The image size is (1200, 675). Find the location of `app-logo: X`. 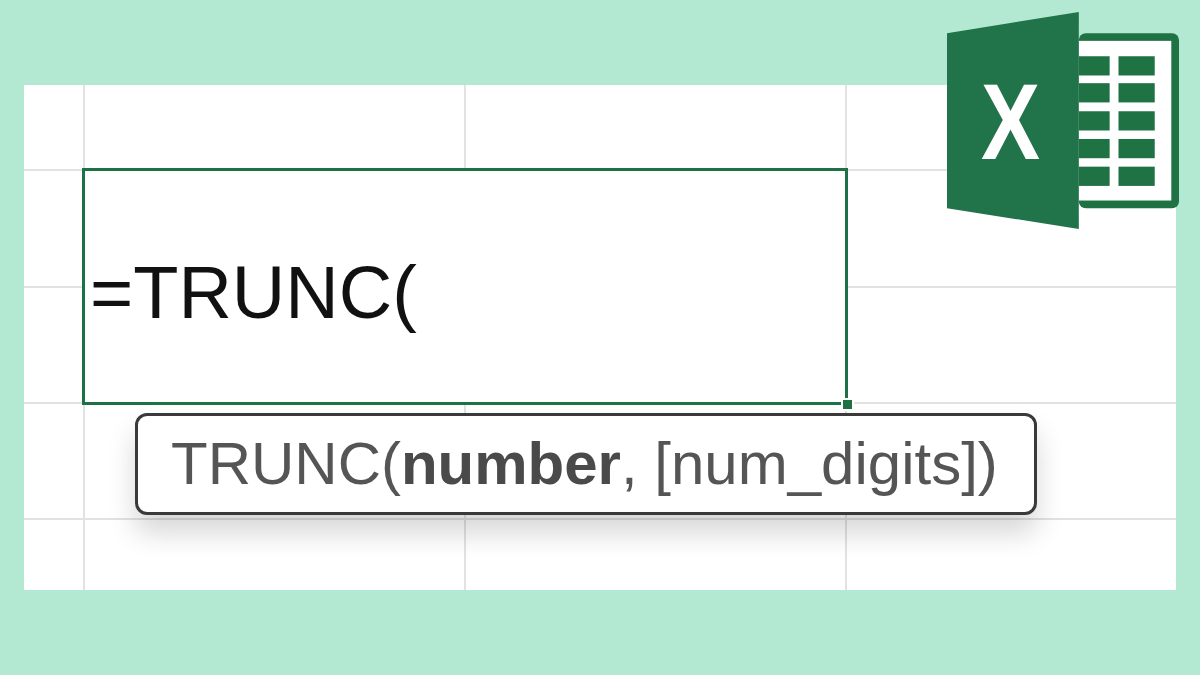

app-logo: X is located at coordinates (1063, 120).